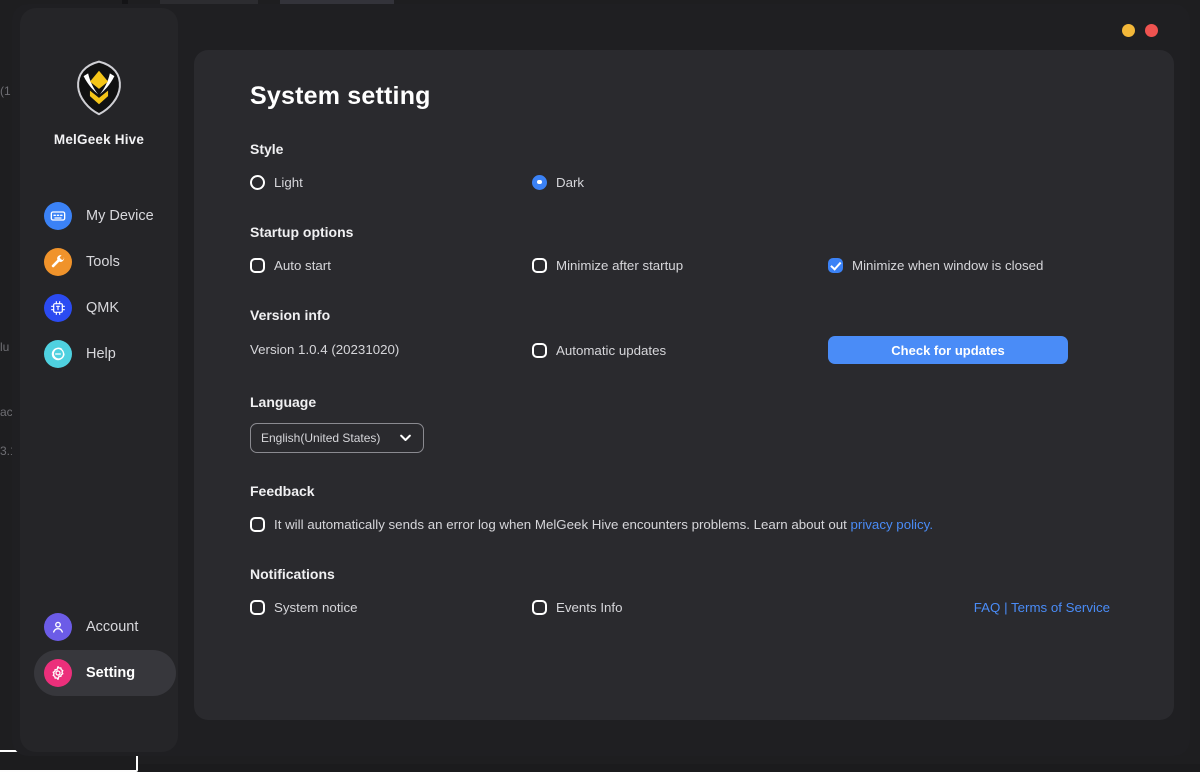 Image resolution: width=1200 pixels, height=772 pixels. Describe the element at coordinates (288, 182) in the screenshot. I see `option-label: Light` at that location.